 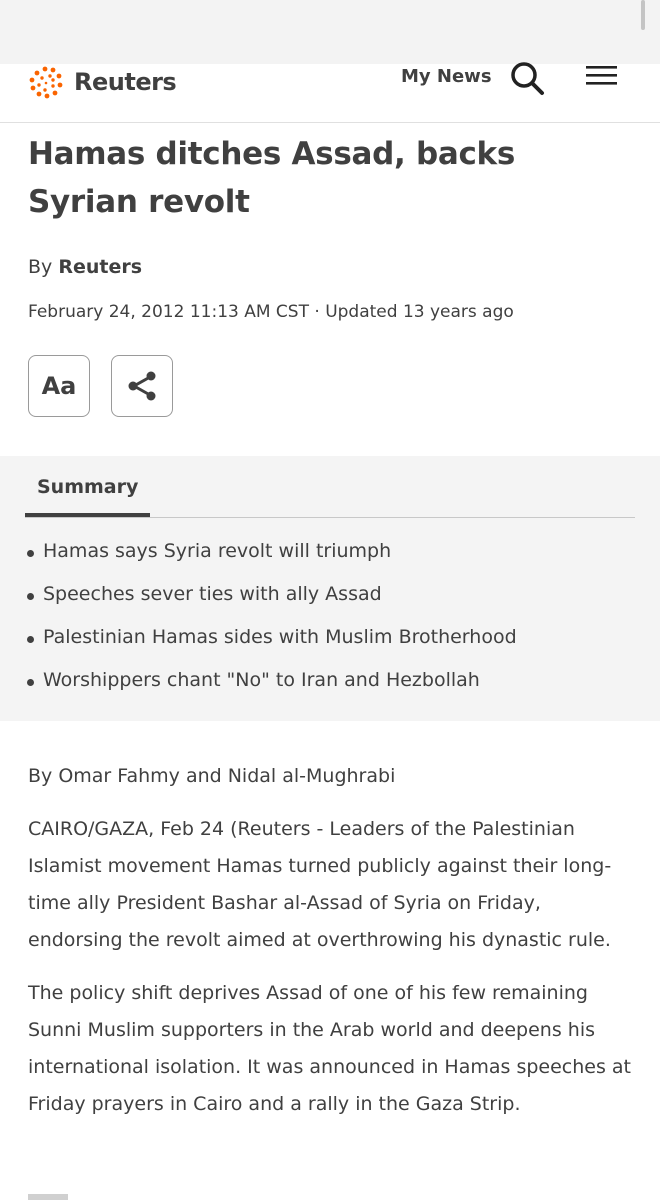 I want to click on article-headline: Hamas ditches Assad, backs Syrian revolt, so click(x=272, y=178).